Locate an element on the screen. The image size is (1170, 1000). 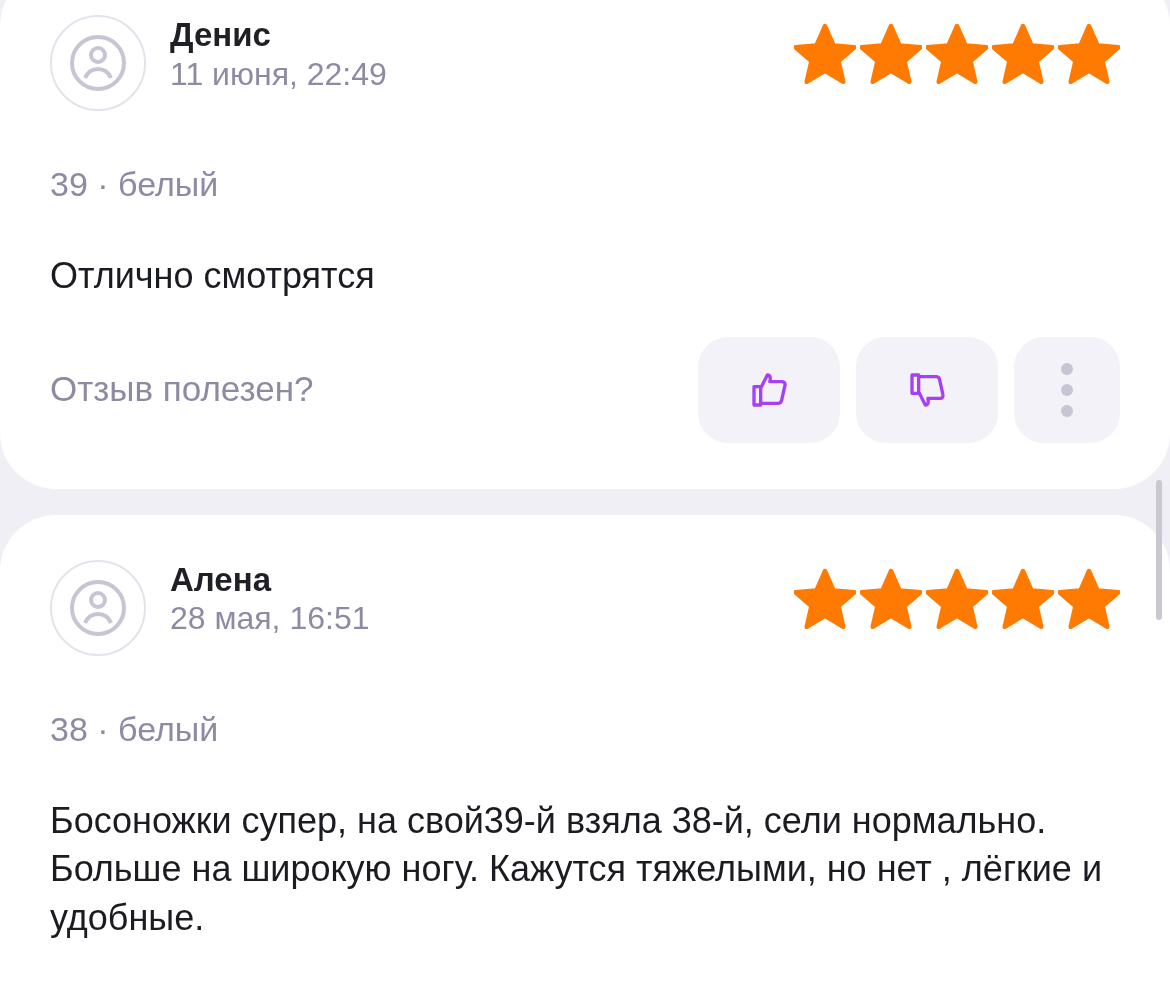
more-icon is located at coordinates (1067, 389).